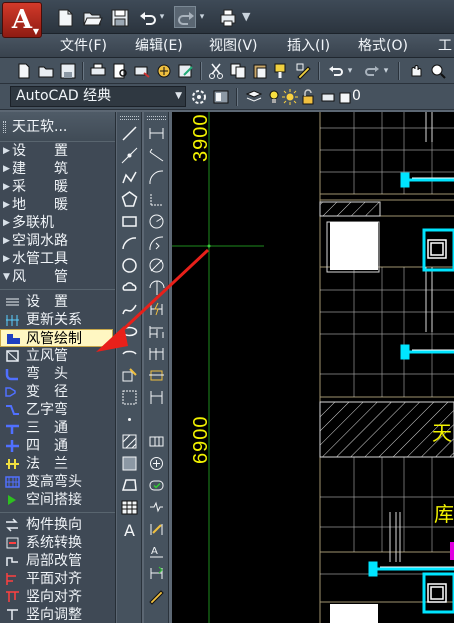  Describe the element at coordinates (156, 573) in the screenshot. I see `dimension-update-icon` at that location.